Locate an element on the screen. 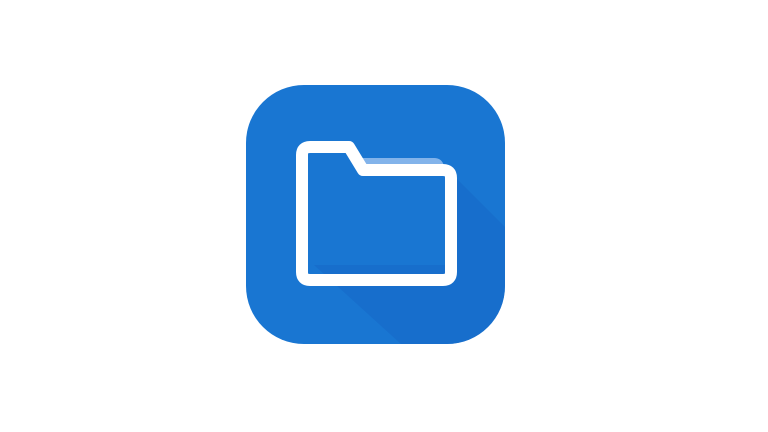  folder-icon is located at coordinates (400, 242).